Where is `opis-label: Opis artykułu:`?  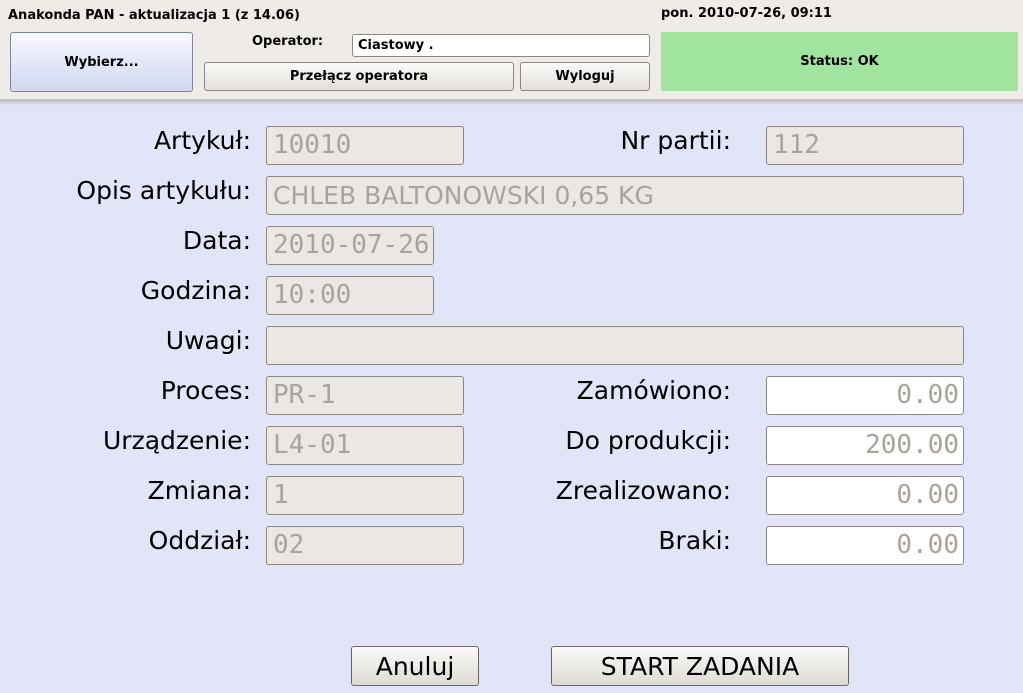
opis-label: Opis artykułu: is located at coordinates (163, 190).